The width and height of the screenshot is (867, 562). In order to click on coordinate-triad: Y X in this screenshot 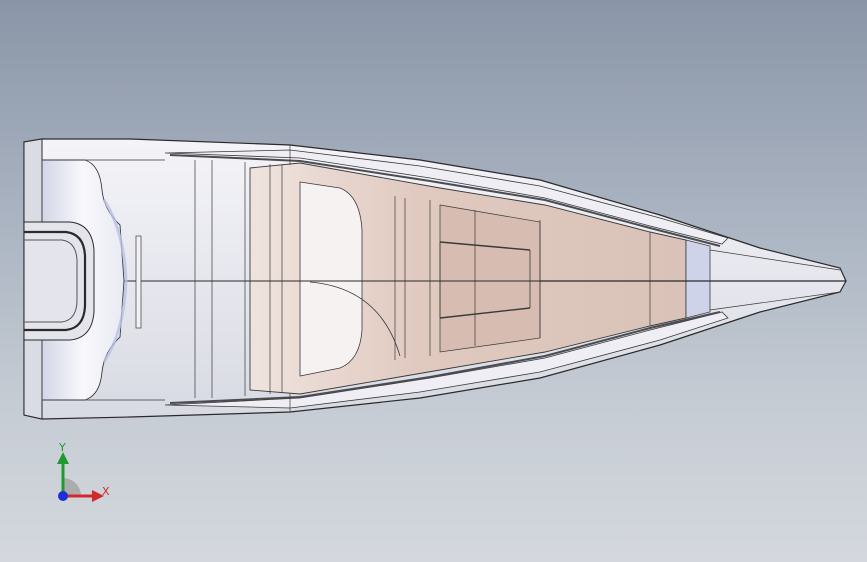, I will do `click(80, 478)`.